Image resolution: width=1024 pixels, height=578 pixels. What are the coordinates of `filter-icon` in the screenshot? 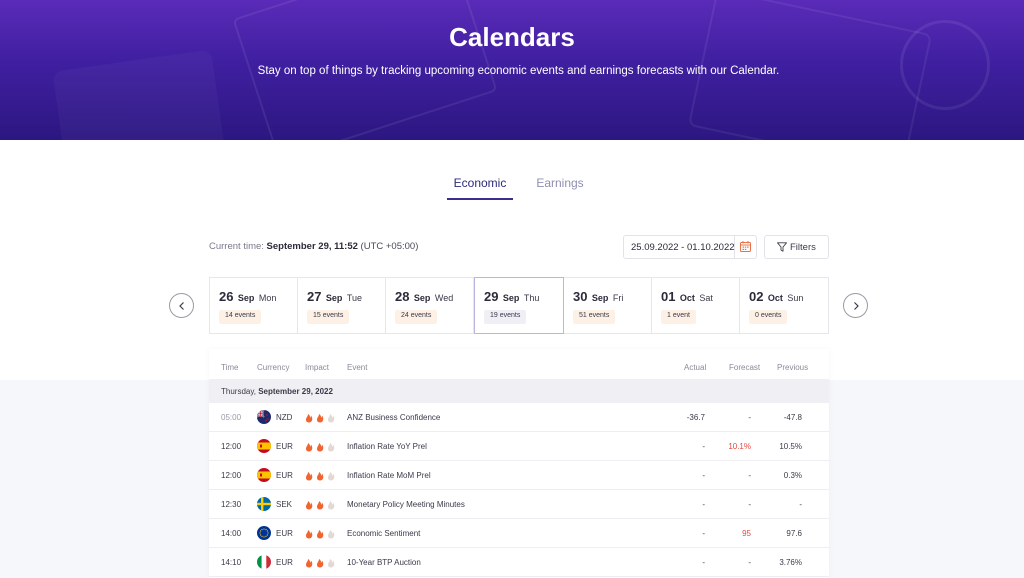 It's located at (782, 247).